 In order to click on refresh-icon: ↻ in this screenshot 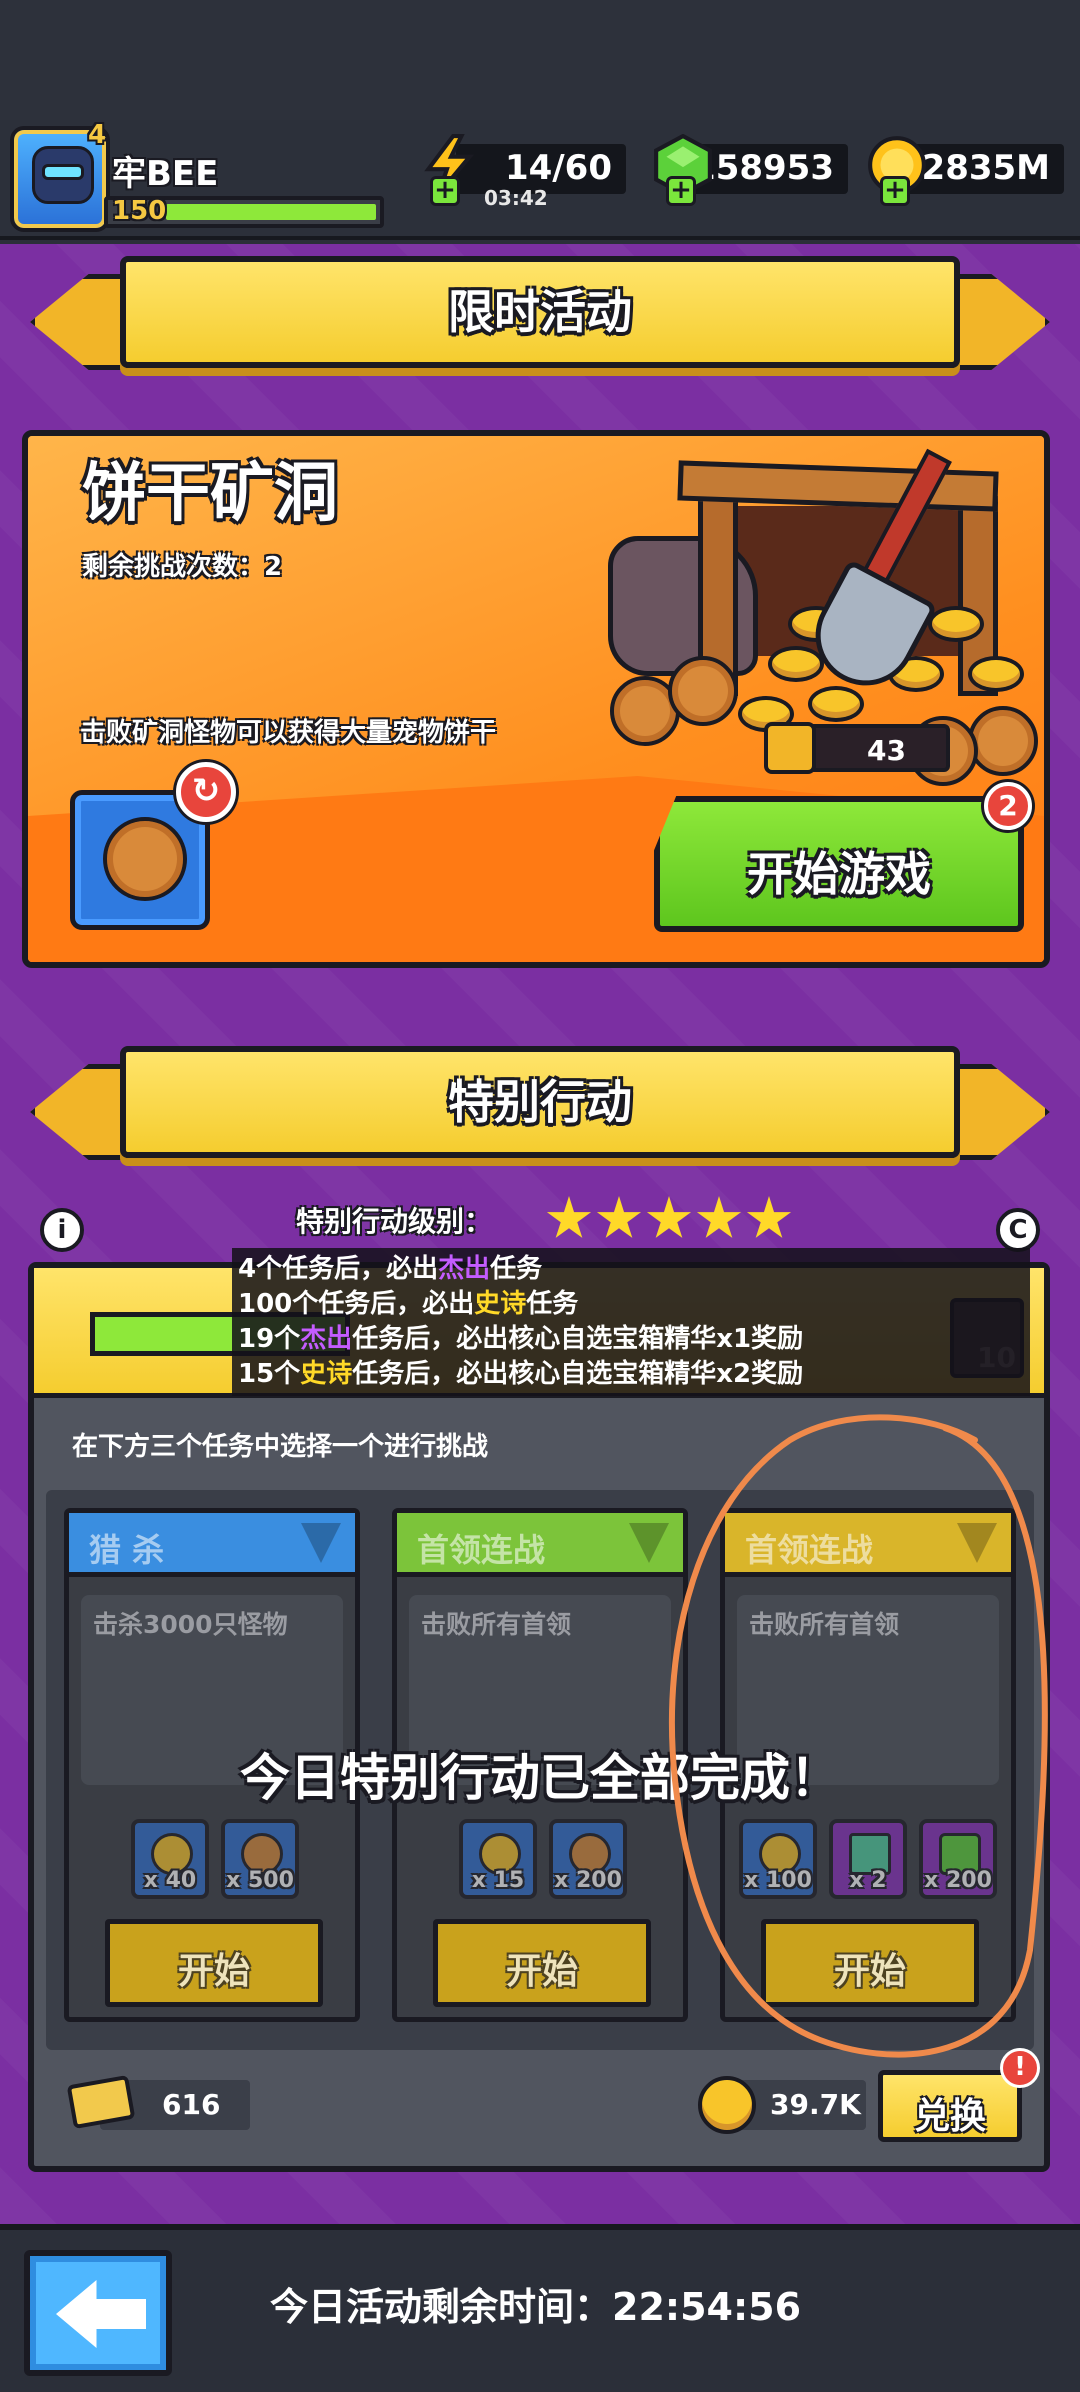, I will do `click(206, 792)`.